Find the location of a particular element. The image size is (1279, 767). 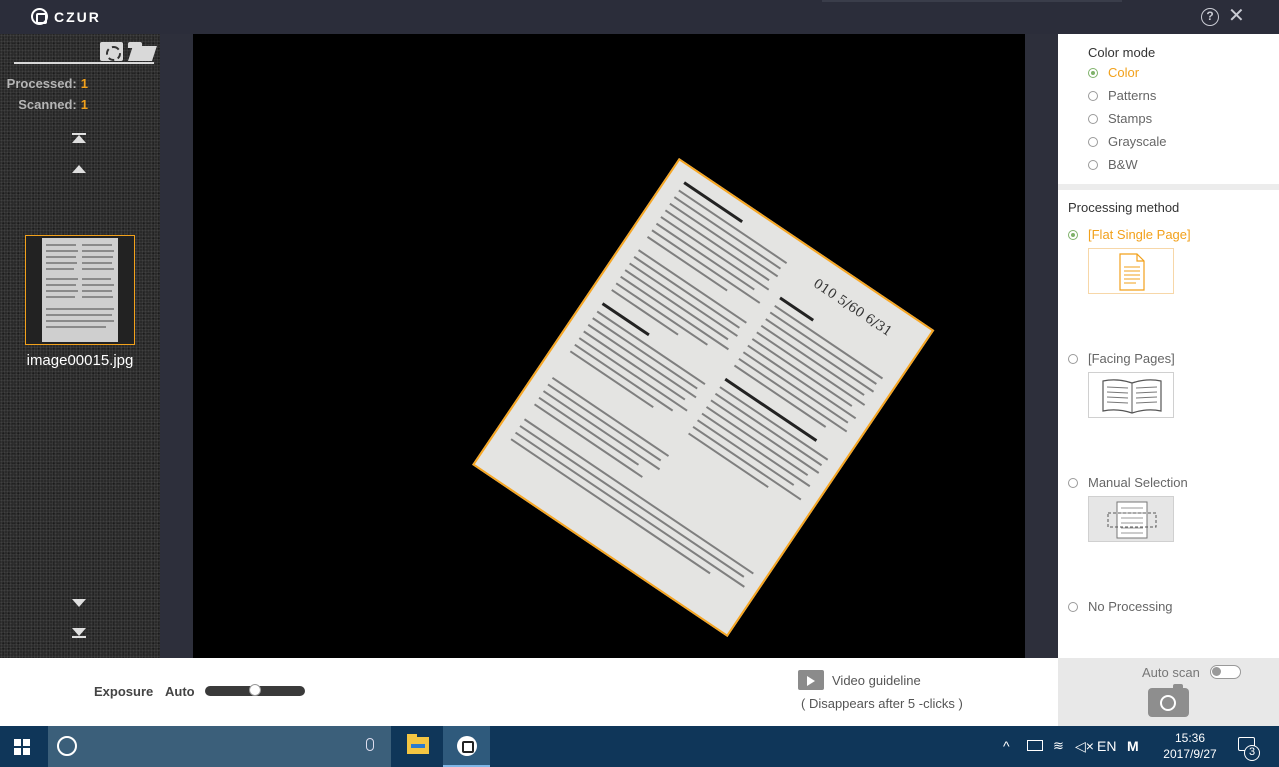

method-label: Manual Selection is located at coordinates (1138, 482).